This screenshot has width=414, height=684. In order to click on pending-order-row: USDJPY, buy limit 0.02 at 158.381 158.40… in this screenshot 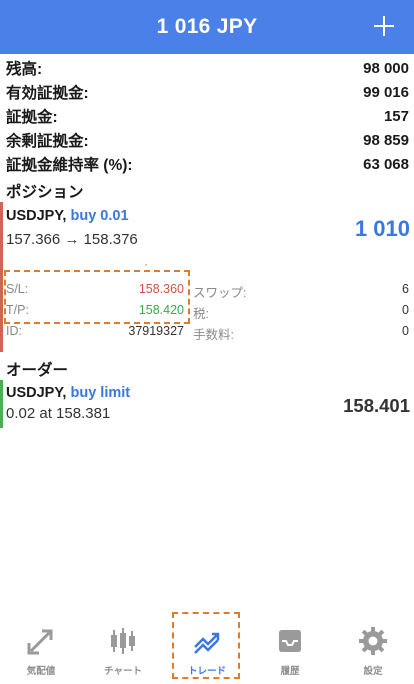, I will do `click(207, 404)`.